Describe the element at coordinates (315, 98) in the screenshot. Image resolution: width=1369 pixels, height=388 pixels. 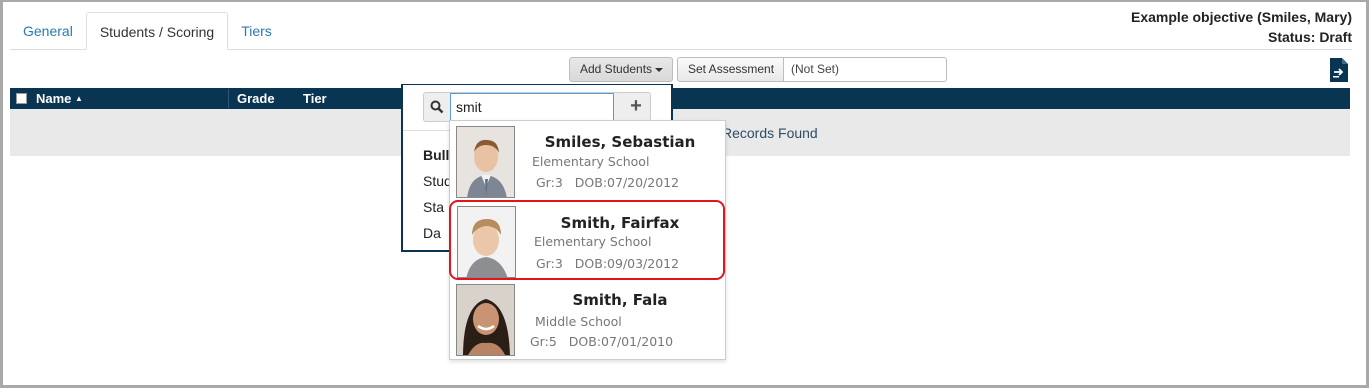
I see `column-tier: Tier` at that location.